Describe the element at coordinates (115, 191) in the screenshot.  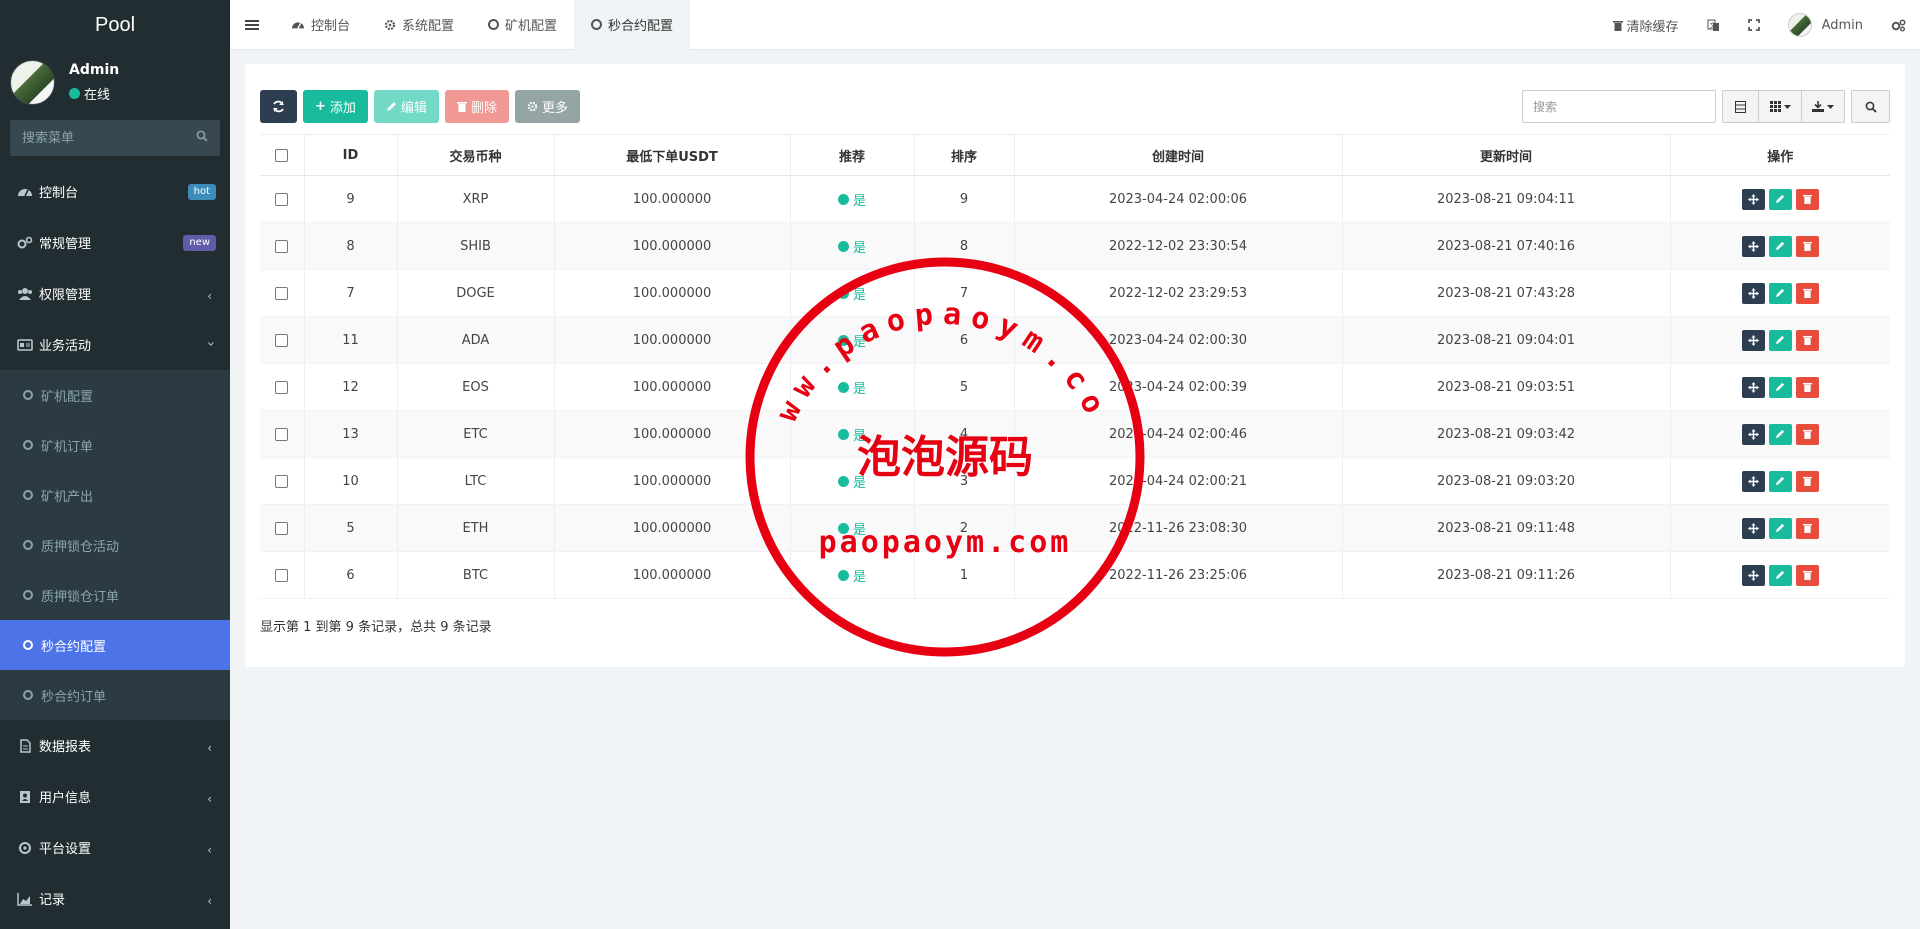
I see `sidebar-item-dashboard: 控制台 hot` at that location.